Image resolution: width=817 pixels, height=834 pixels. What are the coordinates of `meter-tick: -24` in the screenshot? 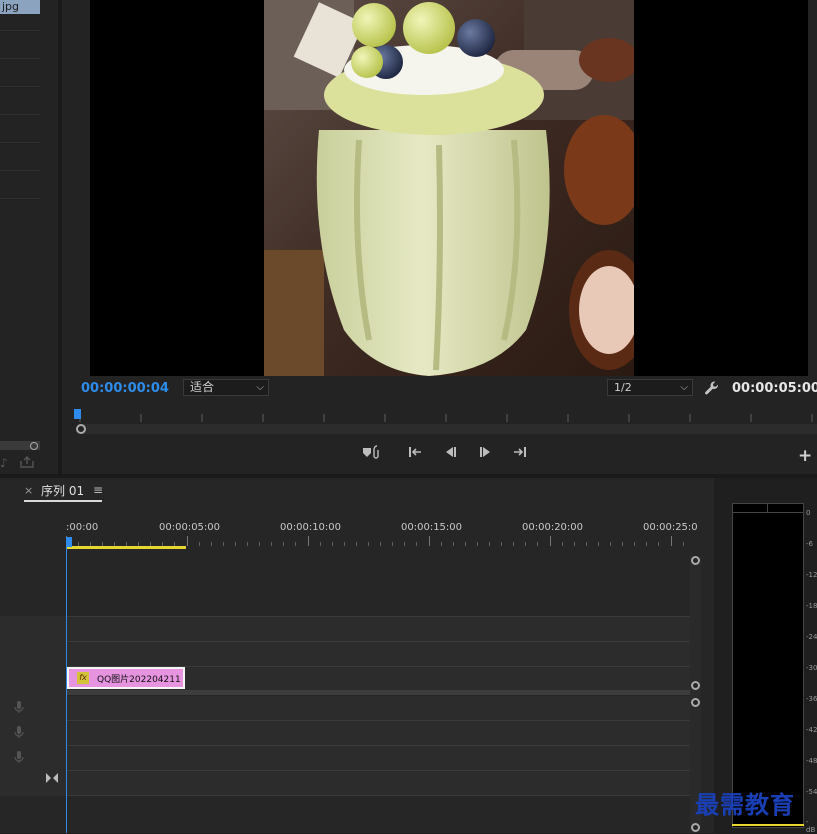 It's located at (811, 637).